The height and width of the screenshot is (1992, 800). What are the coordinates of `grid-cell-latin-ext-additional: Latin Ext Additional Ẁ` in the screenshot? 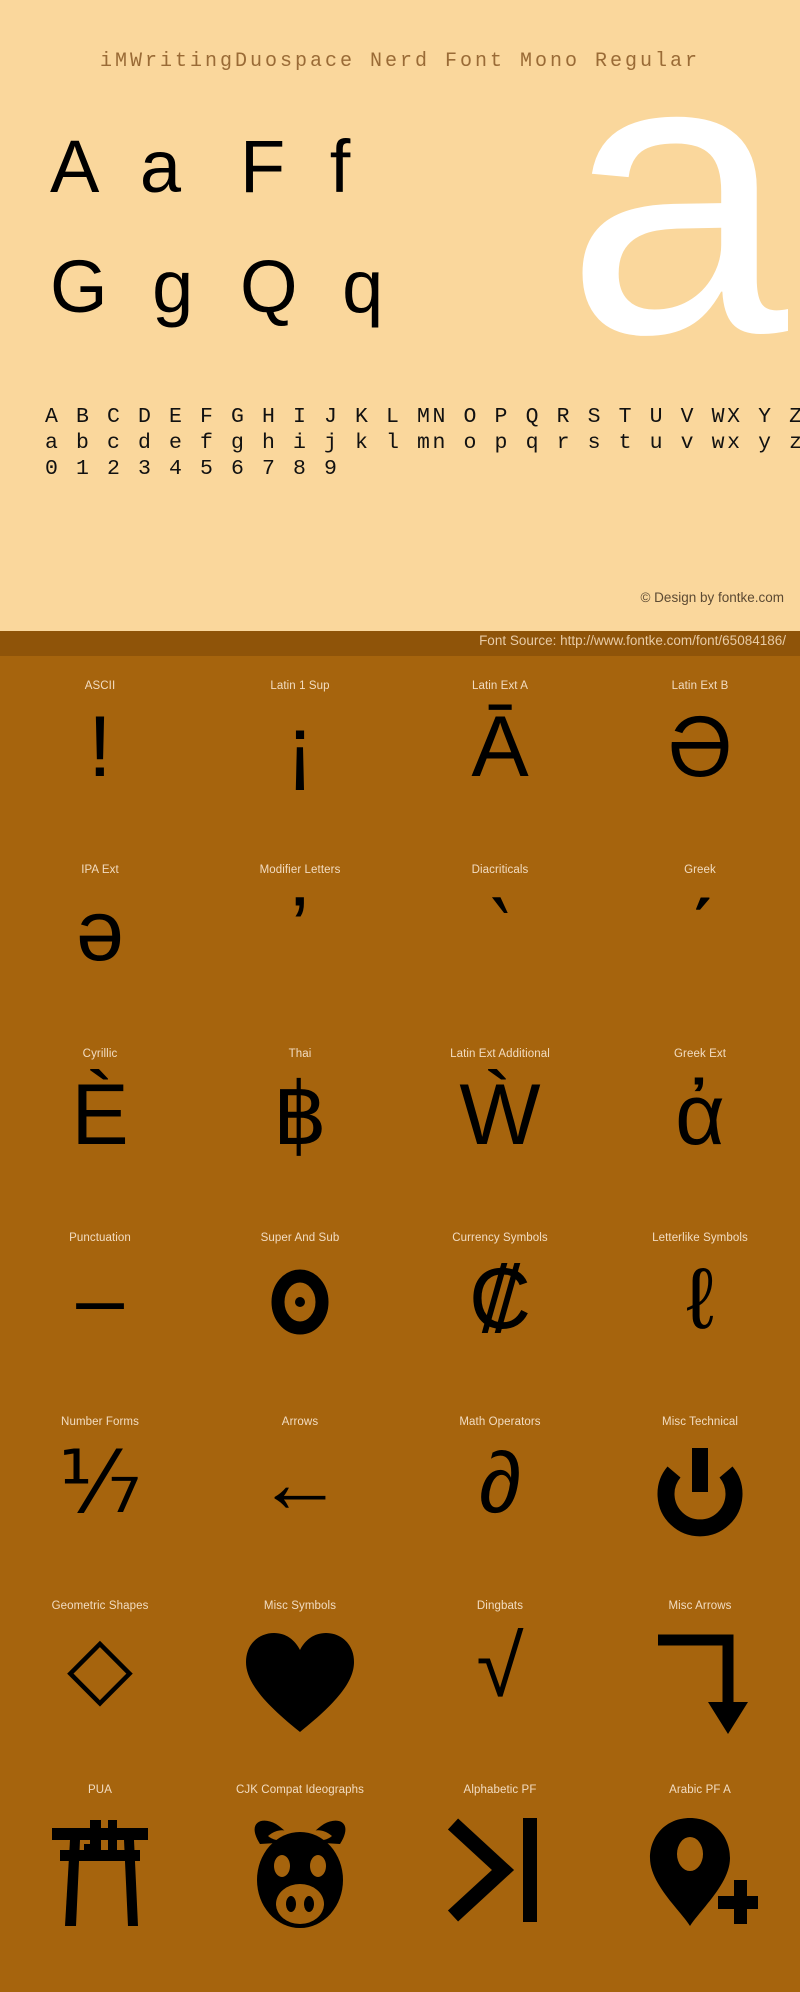 It's located at (500, 1128).